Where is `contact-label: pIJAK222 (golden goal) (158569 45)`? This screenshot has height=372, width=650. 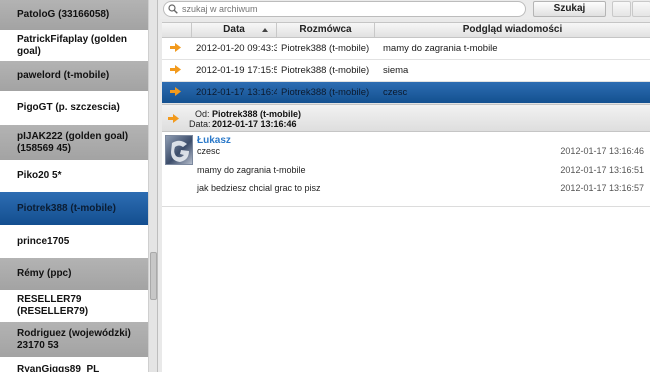
contact-label: pIJAK222 (golden goal) (158569 45) is located at coordinates (73, 142).